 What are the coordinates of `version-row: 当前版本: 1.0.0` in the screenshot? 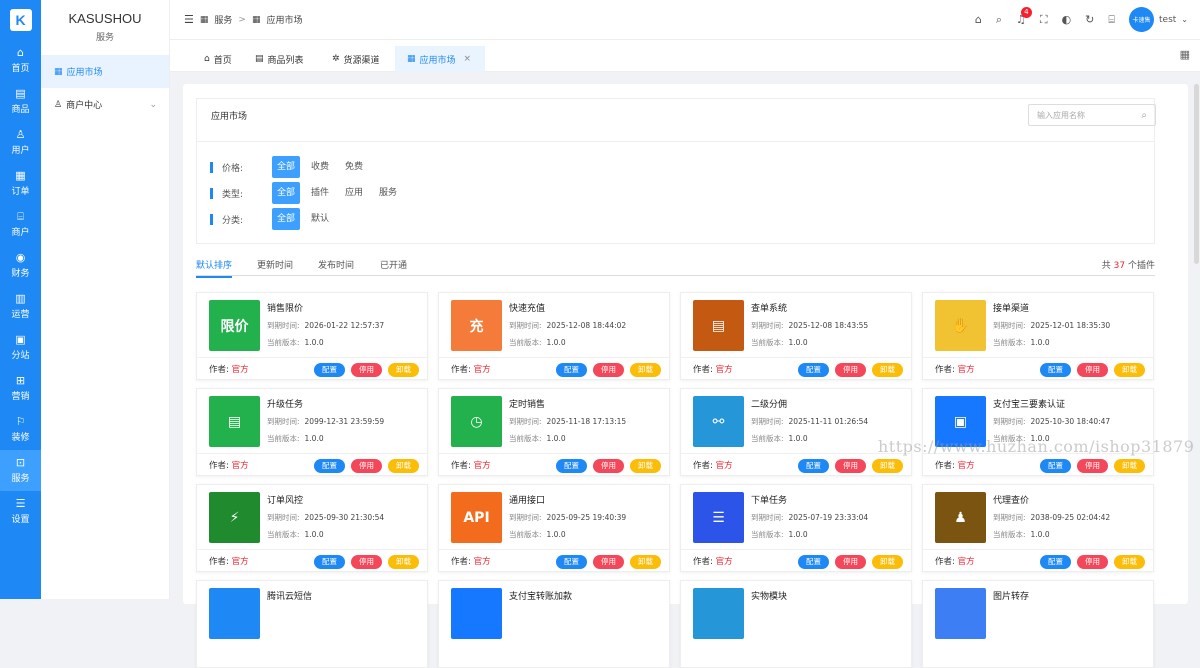 It's located at (295, 342).